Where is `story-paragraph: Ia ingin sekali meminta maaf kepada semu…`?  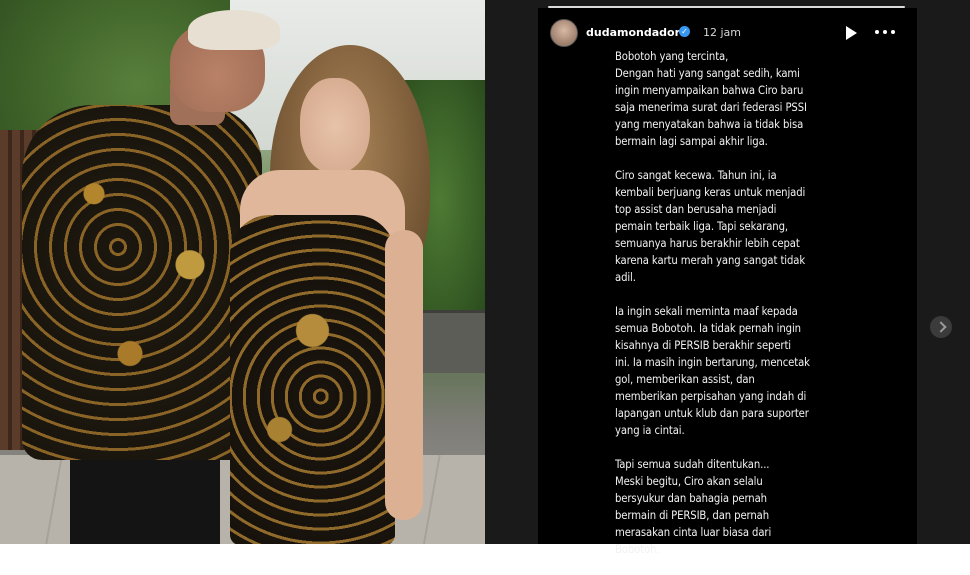 story-paragraph: Ia ingin sekali meminta maaf kepada semu… is located at coordinates (712, 371).